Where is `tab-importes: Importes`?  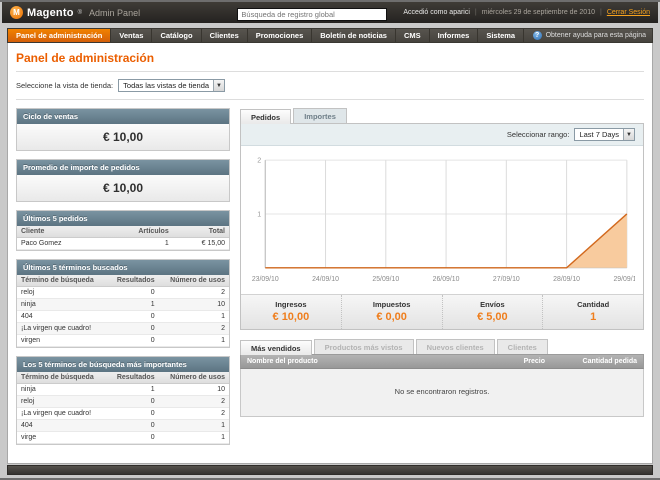 tab-importes: Importes is located at coordinates (320, 115).